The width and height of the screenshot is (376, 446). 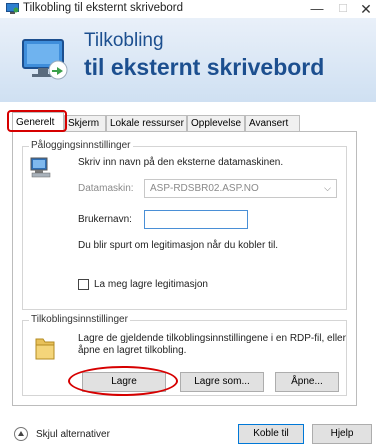 I want to click on tab-avansert: Avansert, so click(x=272, y=123).